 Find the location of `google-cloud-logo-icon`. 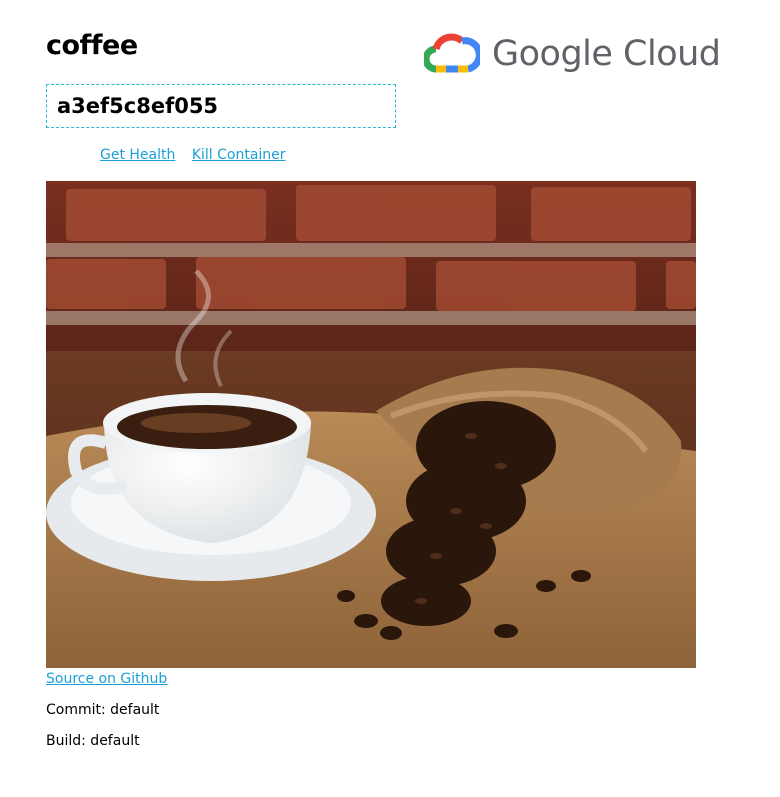

google-cloud-logo-icon is located at coordinates (452, 53).